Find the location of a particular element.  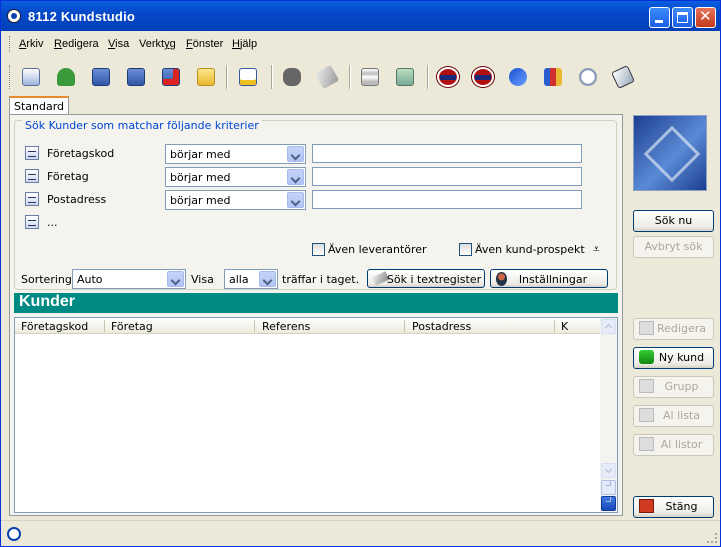

new-table-icon is located at coordinates (101, 77).